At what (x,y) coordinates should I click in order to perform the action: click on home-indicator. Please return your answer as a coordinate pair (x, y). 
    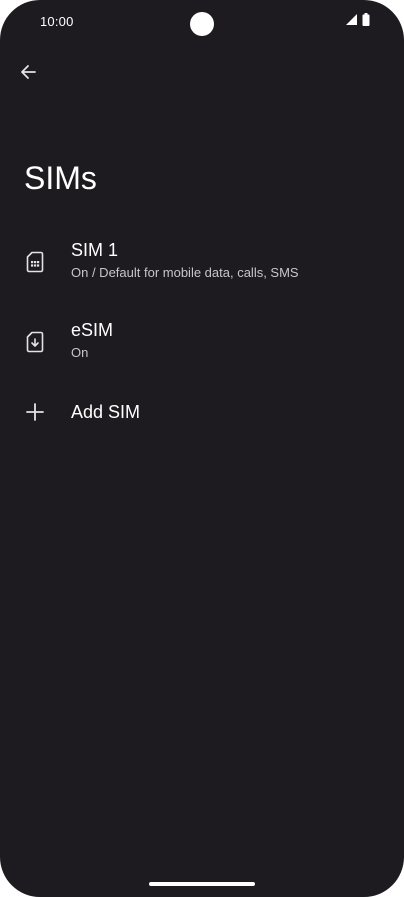
    Looking at the image, I should click on (202, 884).